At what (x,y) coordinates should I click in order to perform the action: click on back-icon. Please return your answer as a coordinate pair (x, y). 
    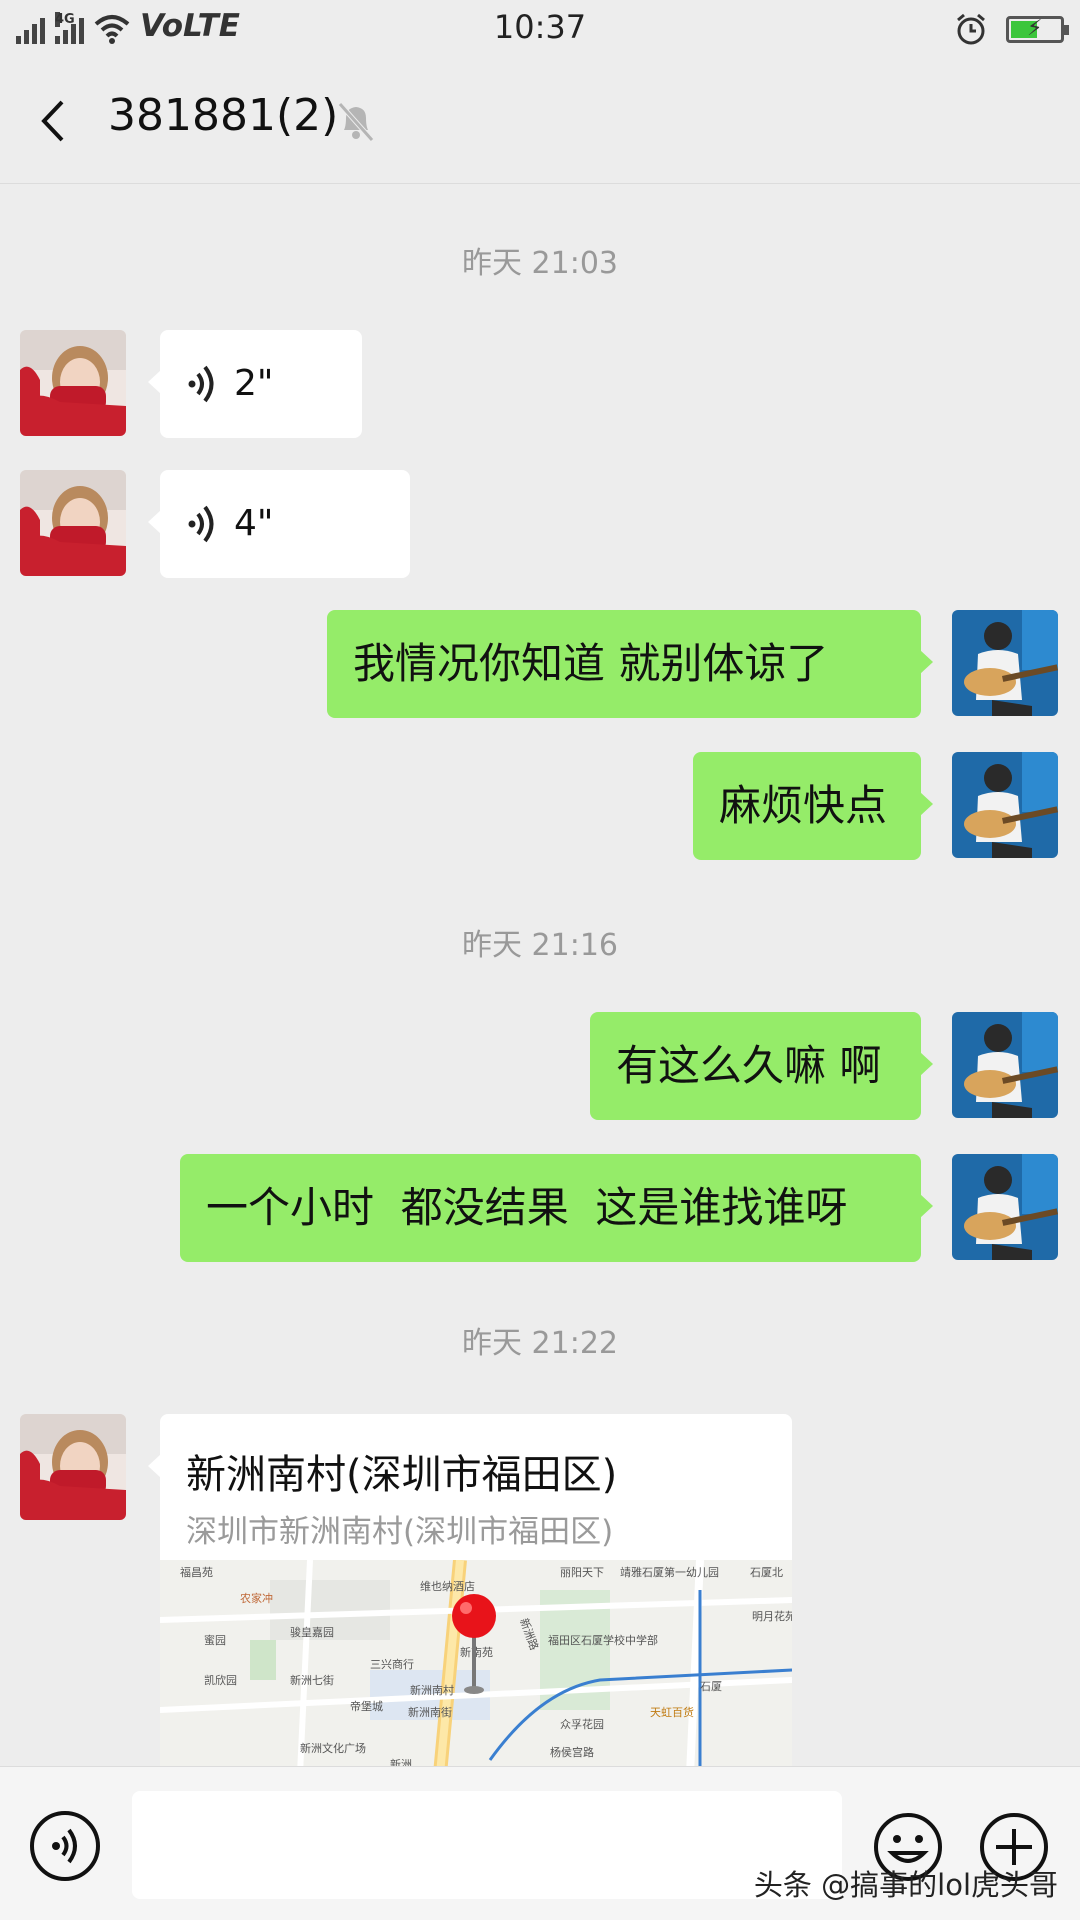
    Looking at the image, I should click on (54, 121).